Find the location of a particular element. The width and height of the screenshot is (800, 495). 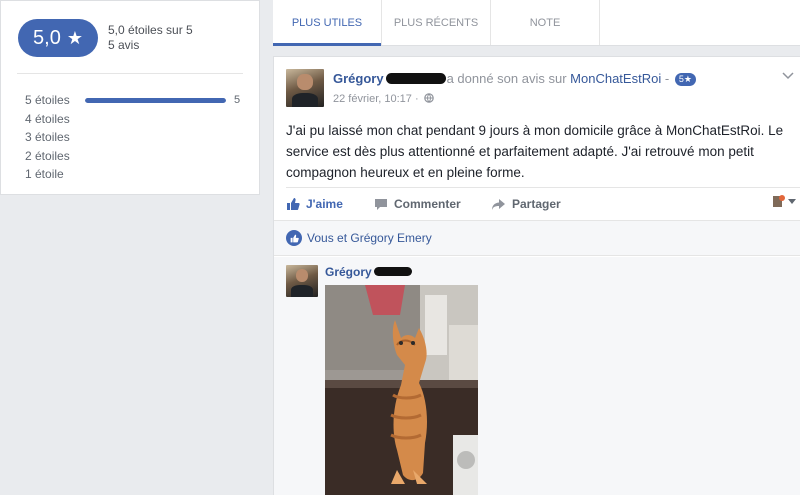

post-actions: J'aime Commenter Partager is located at coordinates (537, 204).